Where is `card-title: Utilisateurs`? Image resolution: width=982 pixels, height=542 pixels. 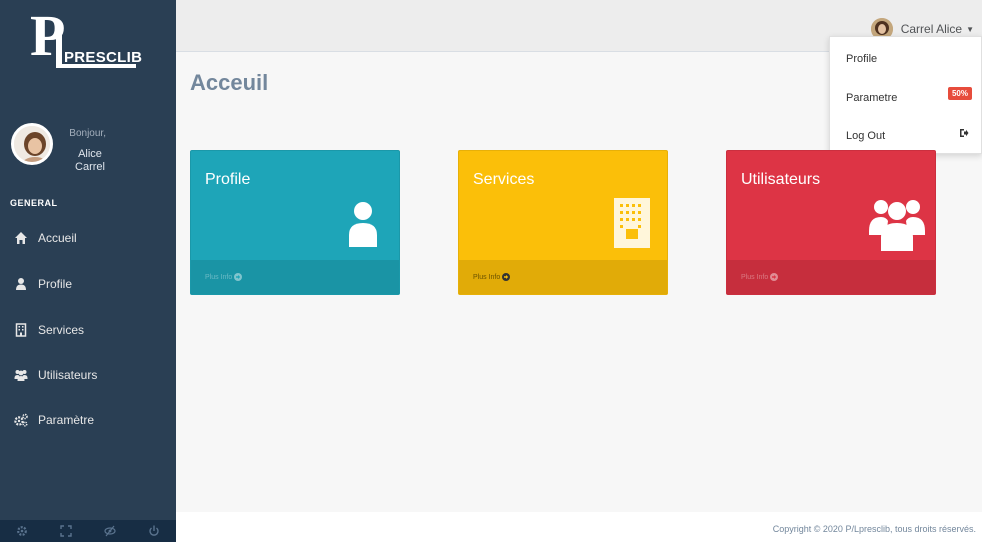
card-title: Utilisateurs is located at coordinates (781, 179).